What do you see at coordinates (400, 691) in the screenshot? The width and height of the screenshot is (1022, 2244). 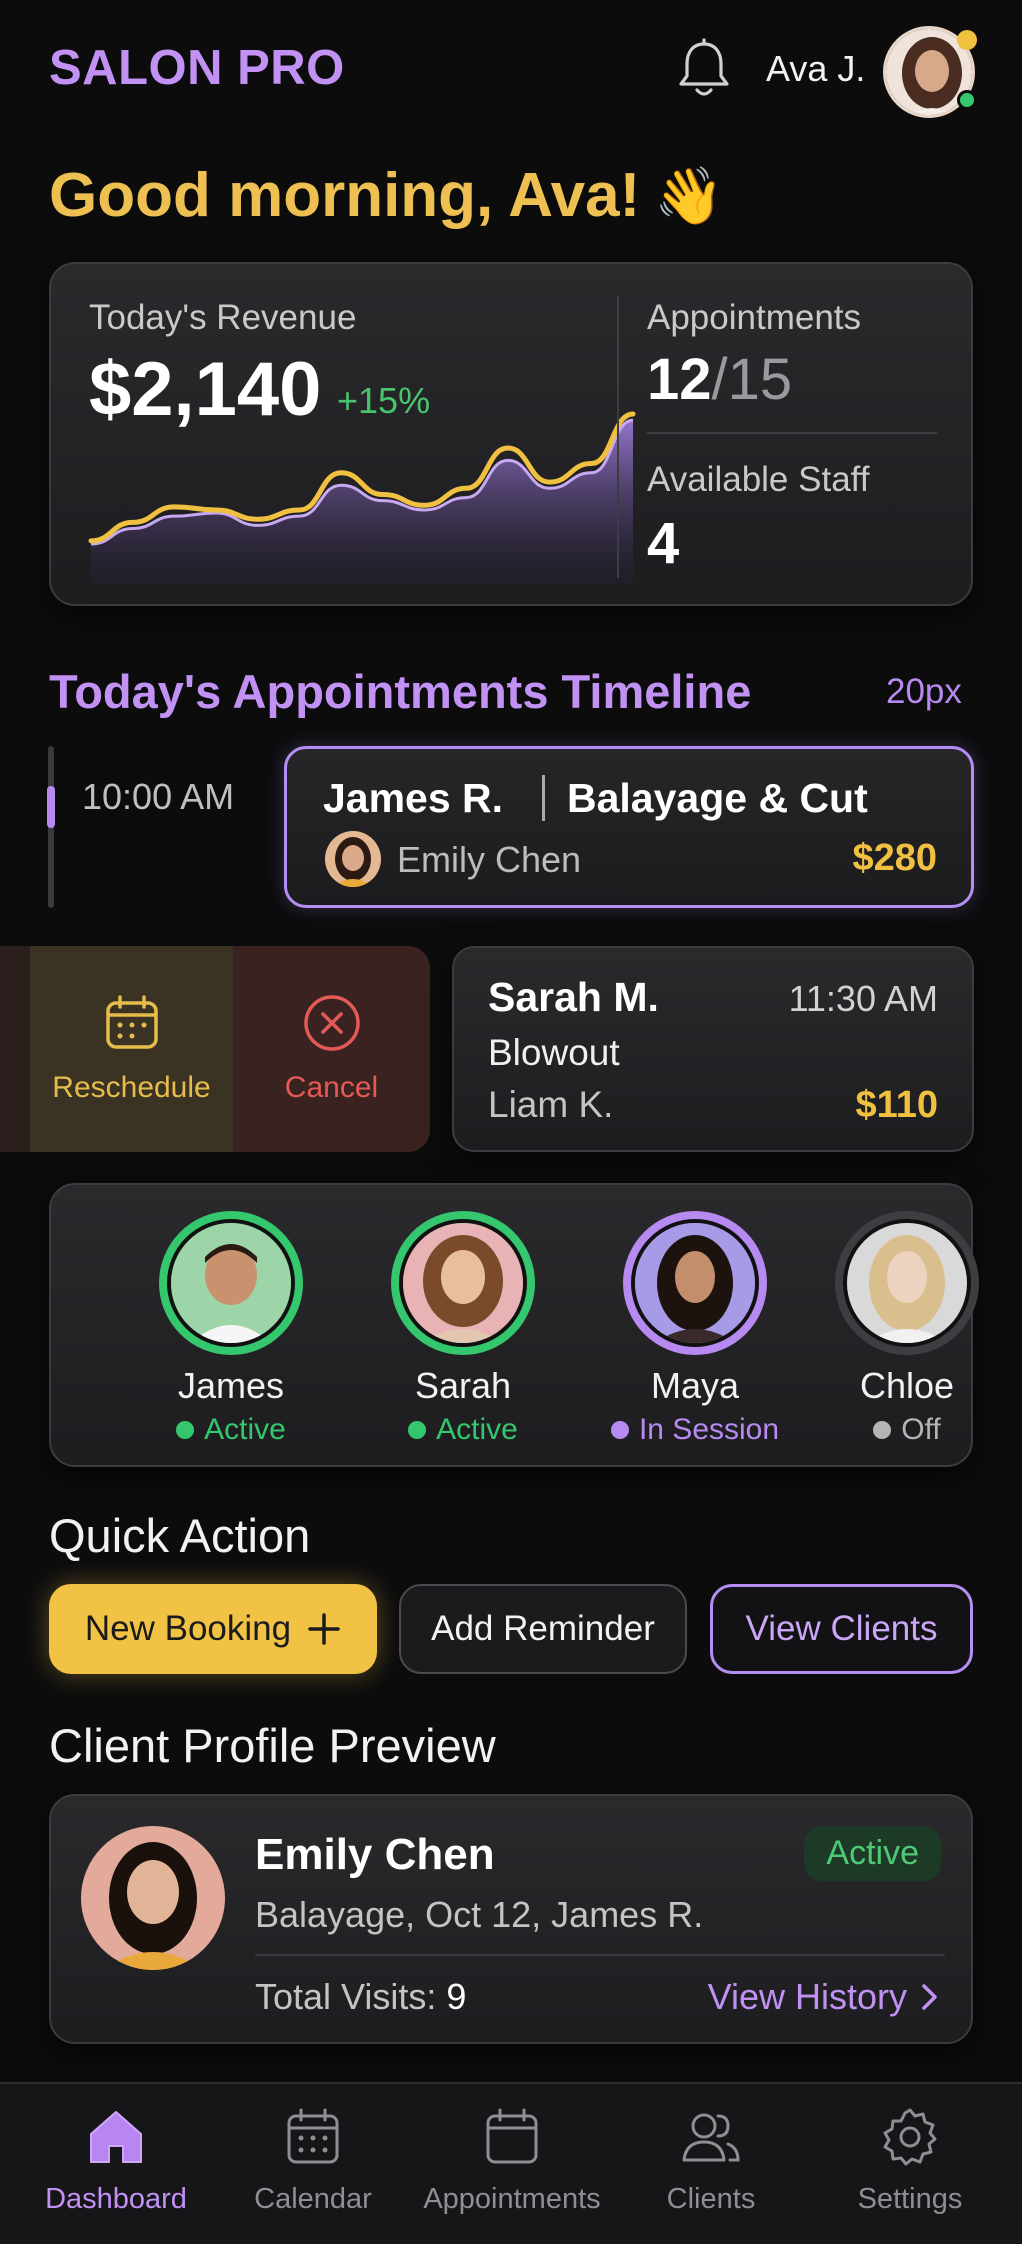 I see `timeline-title: Today's Appointments Timeline` at bounding box center [400, 691].